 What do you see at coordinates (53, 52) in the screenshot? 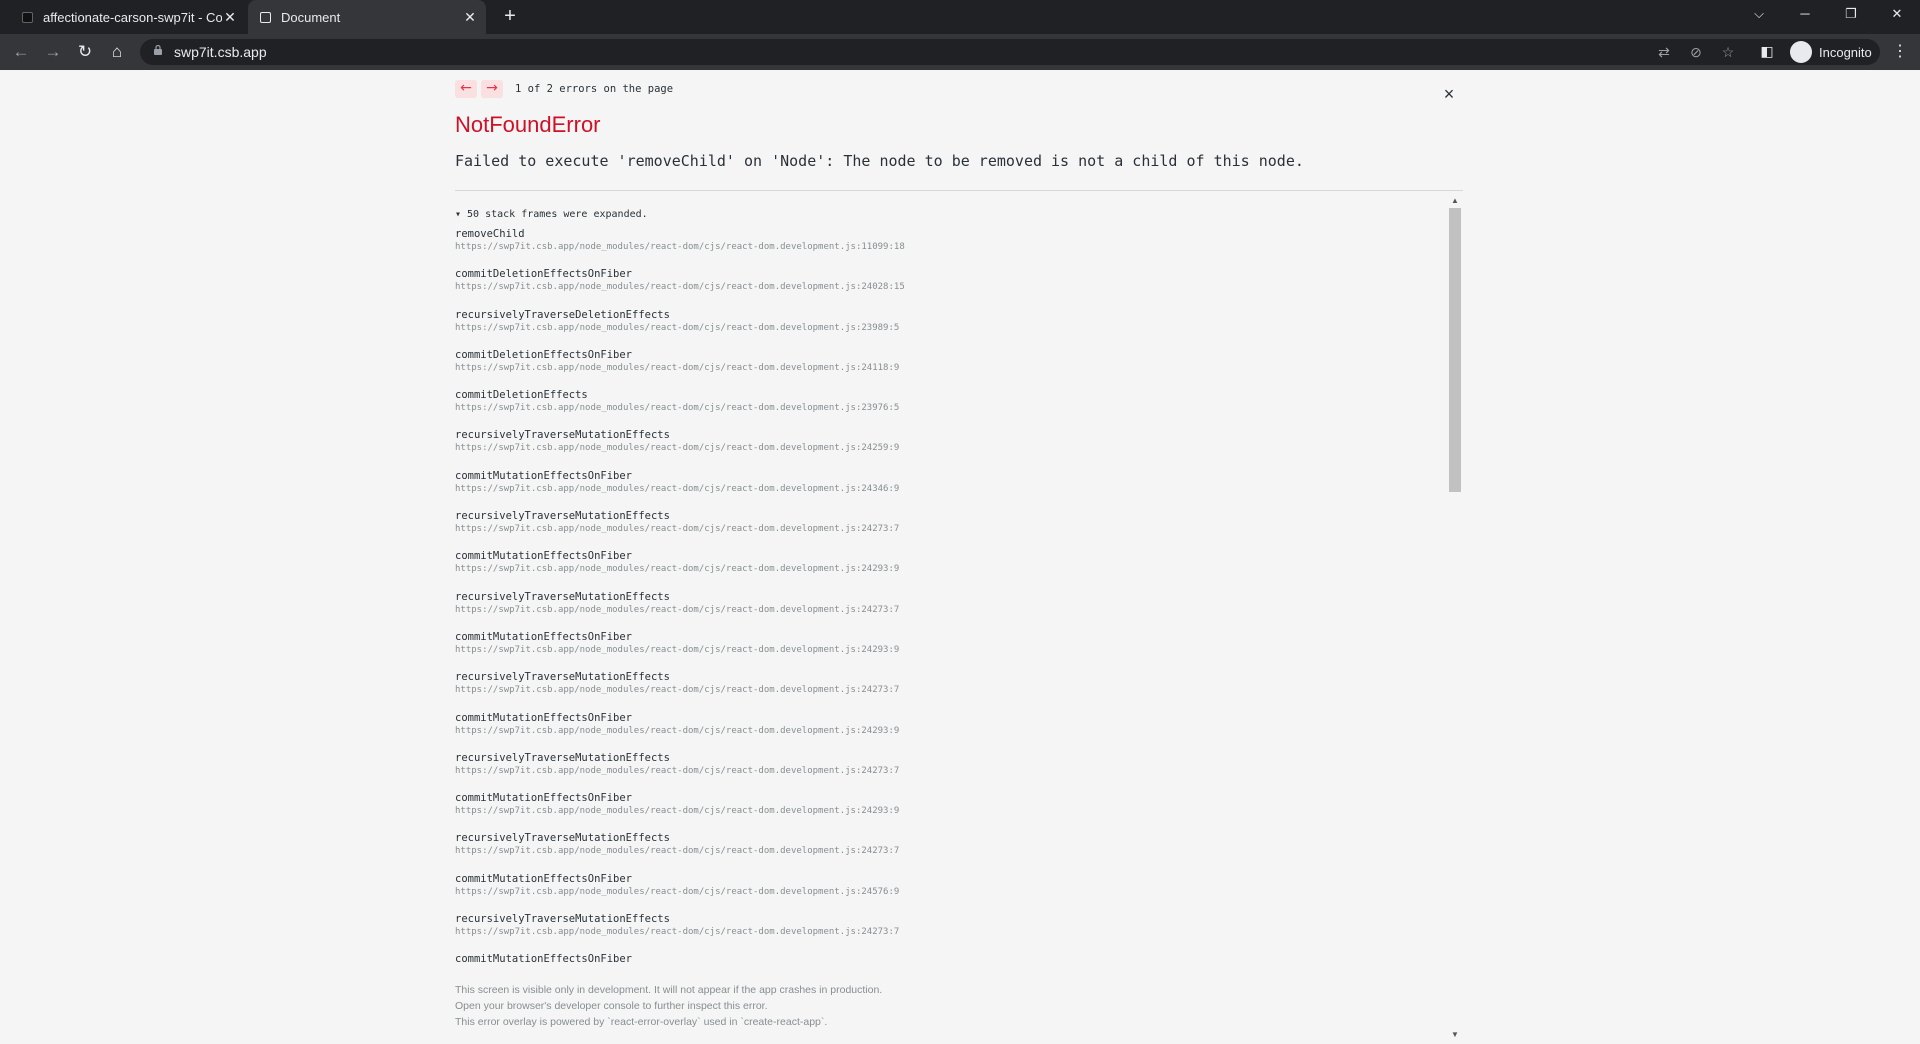
I see `forward-icon: →` at bounding box center [53, 52].